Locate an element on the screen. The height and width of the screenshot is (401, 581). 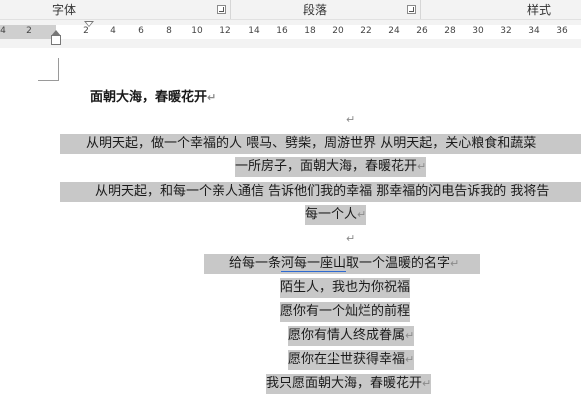
ruler-number: 10 is located at coordinates (197, 31).